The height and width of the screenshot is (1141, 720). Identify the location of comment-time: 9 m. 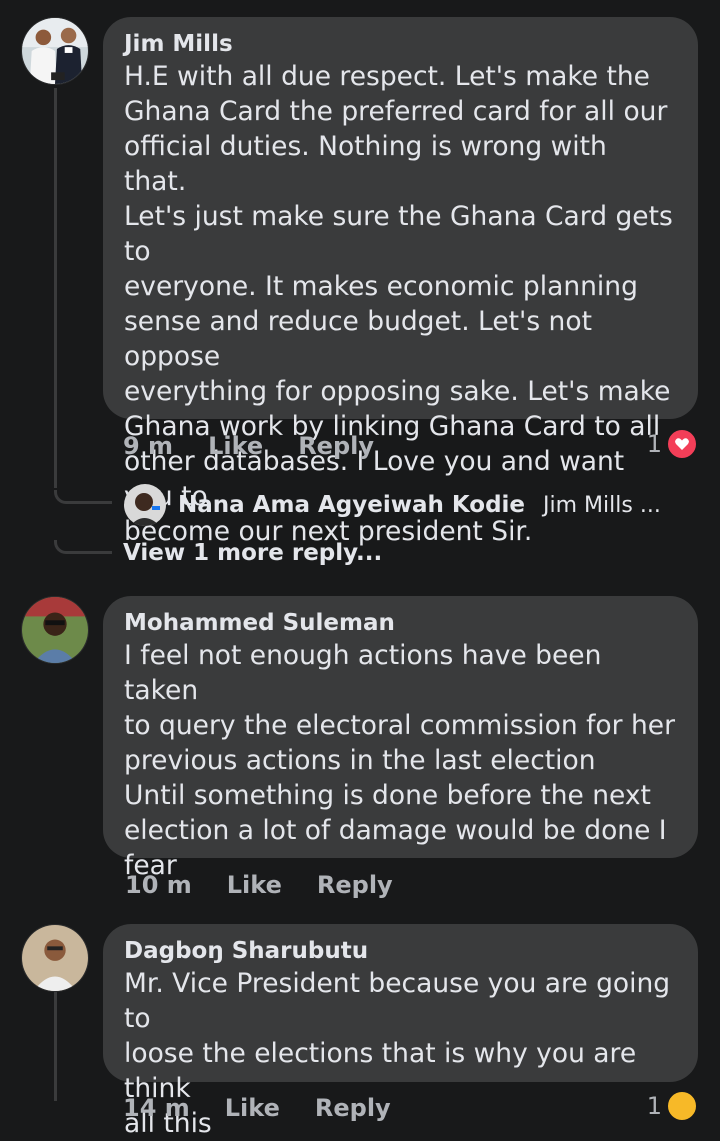
(148, 446).